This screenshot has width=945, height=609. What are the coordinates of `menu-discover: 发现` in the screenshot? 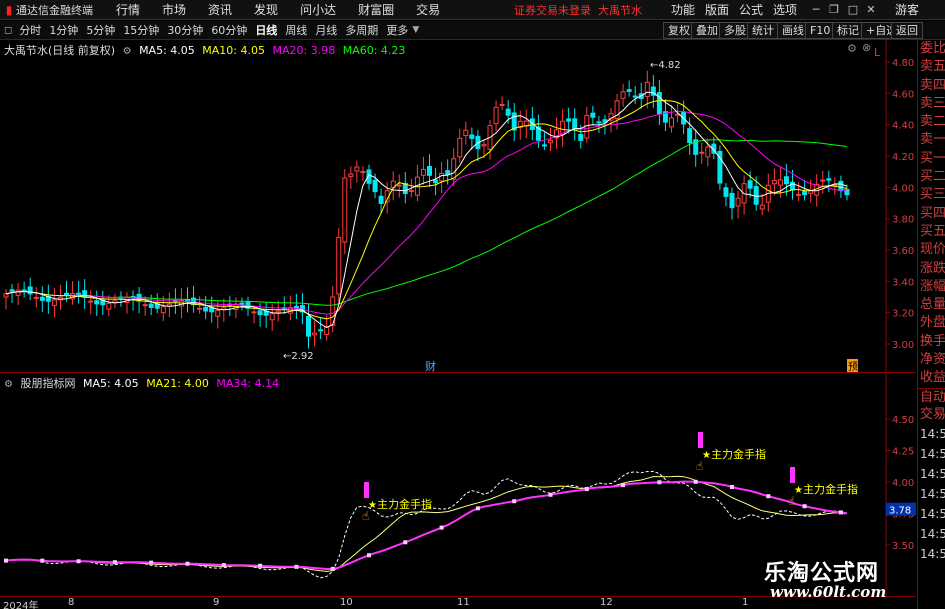 It's located at (266, 9).